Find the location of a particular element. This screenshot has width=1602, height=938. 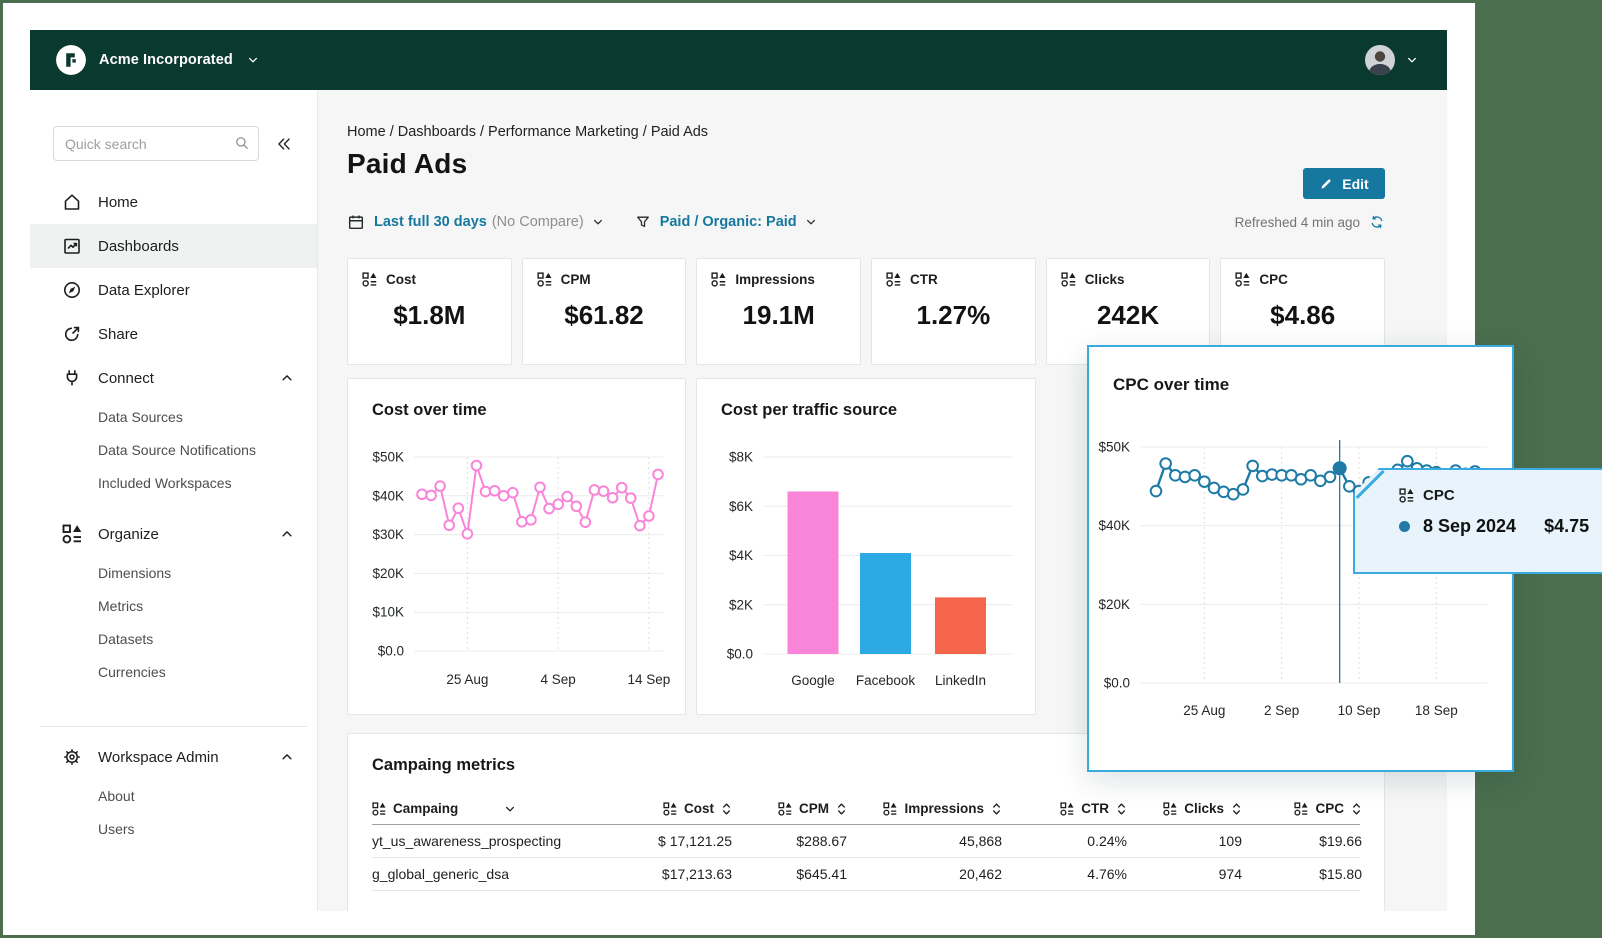

sidebar-section-label: Connect is located at coordinates (126, 378).